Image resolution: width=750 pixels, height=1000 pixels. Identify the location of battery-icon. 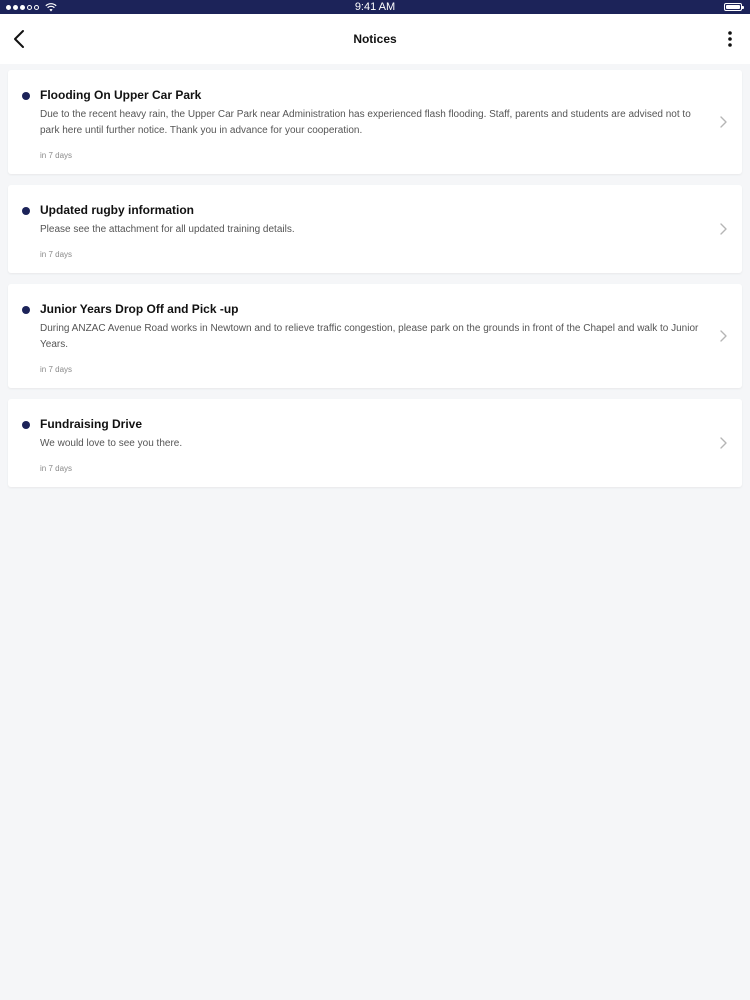
(734, 7).